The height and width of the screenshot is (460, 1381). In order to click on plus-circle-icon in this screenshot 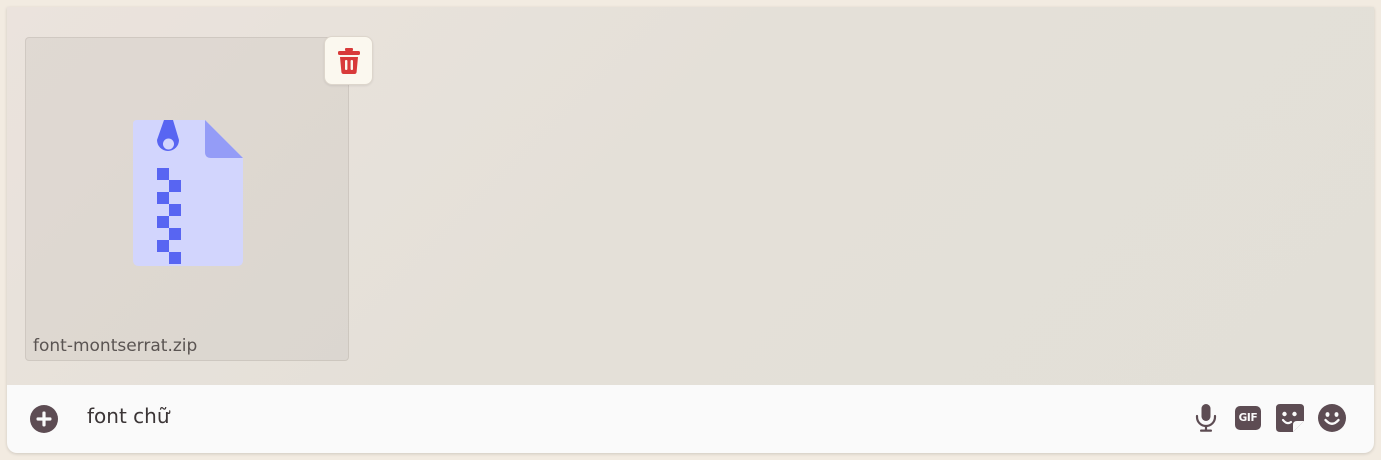, I will do `click(44, 419)`.